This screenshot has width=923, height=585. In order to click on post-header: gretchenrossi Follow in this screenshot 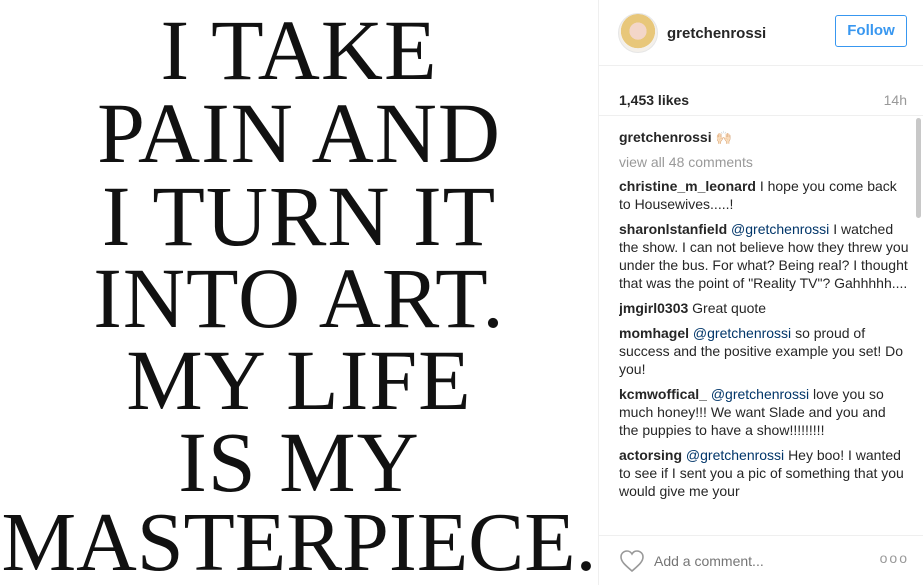, I will do `click(761, 33)`.